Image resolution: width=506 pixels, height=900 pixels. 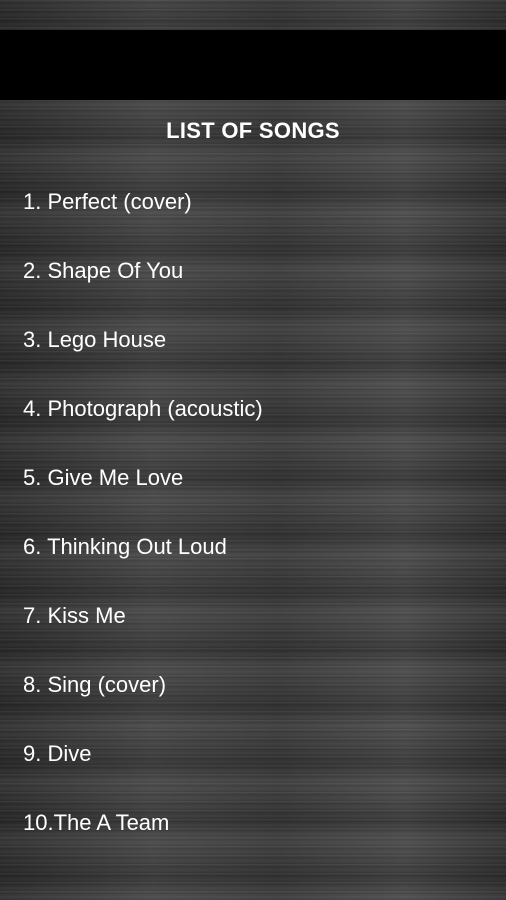 What do you see at coordinates (253, 130) in the screenshot?
I see `page-title: LIST OF SONGS` at bounding box center [253, 130].